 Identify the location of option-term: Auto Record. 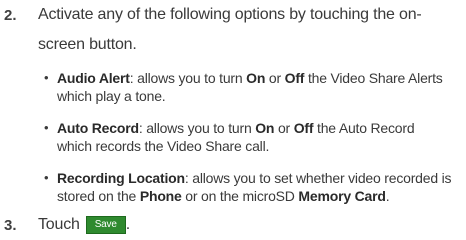
(98, 128).